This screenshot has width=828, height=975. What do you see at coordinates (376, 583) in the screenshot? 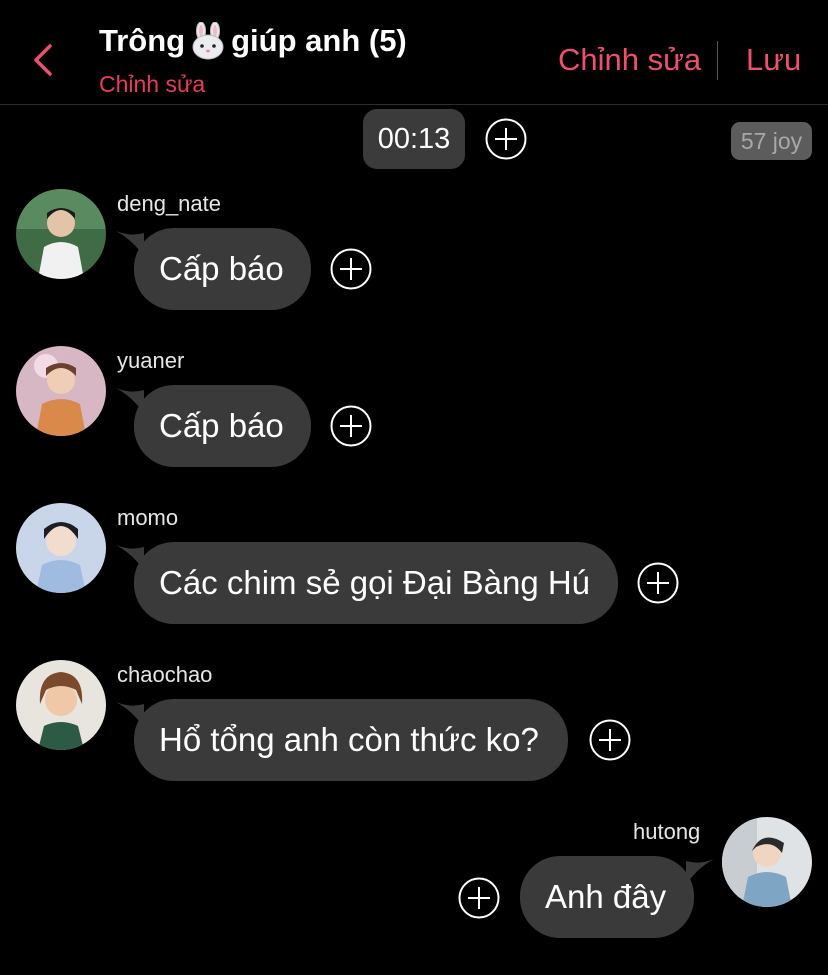
I see `message-bubble: Các chim sẻ gọi Đại Bàng Hú` at bounding box center [376, 583].